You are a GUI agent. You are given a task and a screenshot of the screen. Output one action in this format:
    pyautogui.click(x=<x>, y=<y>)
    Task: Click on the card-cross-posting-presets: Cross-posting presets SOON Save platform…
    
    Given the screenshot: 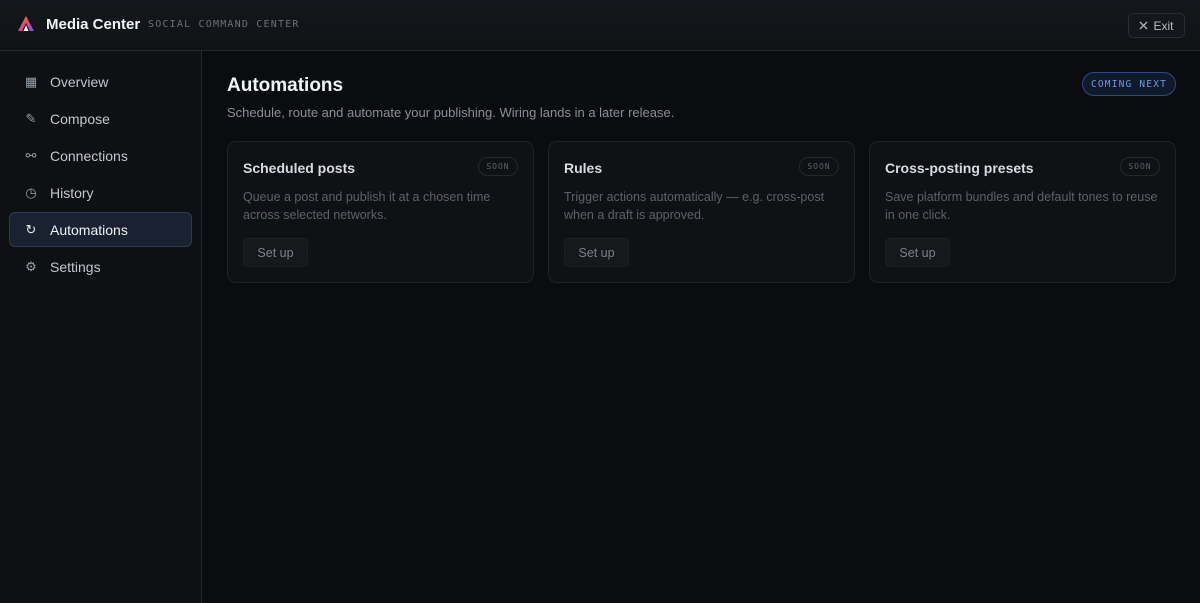 What is the action you would take?
    pyautogui.click(x=1022, y=212)
    